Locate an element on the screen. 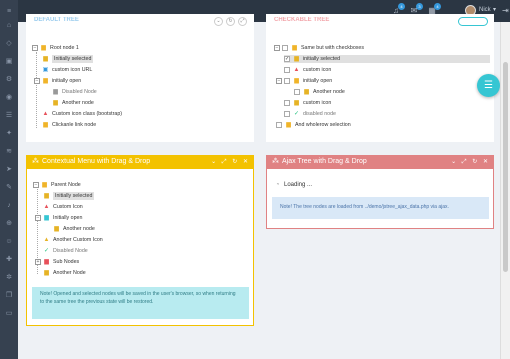 This screenshot has width=510, height=359. tree-node: − ▆ Parent Node is located at coordinates (57, 185).